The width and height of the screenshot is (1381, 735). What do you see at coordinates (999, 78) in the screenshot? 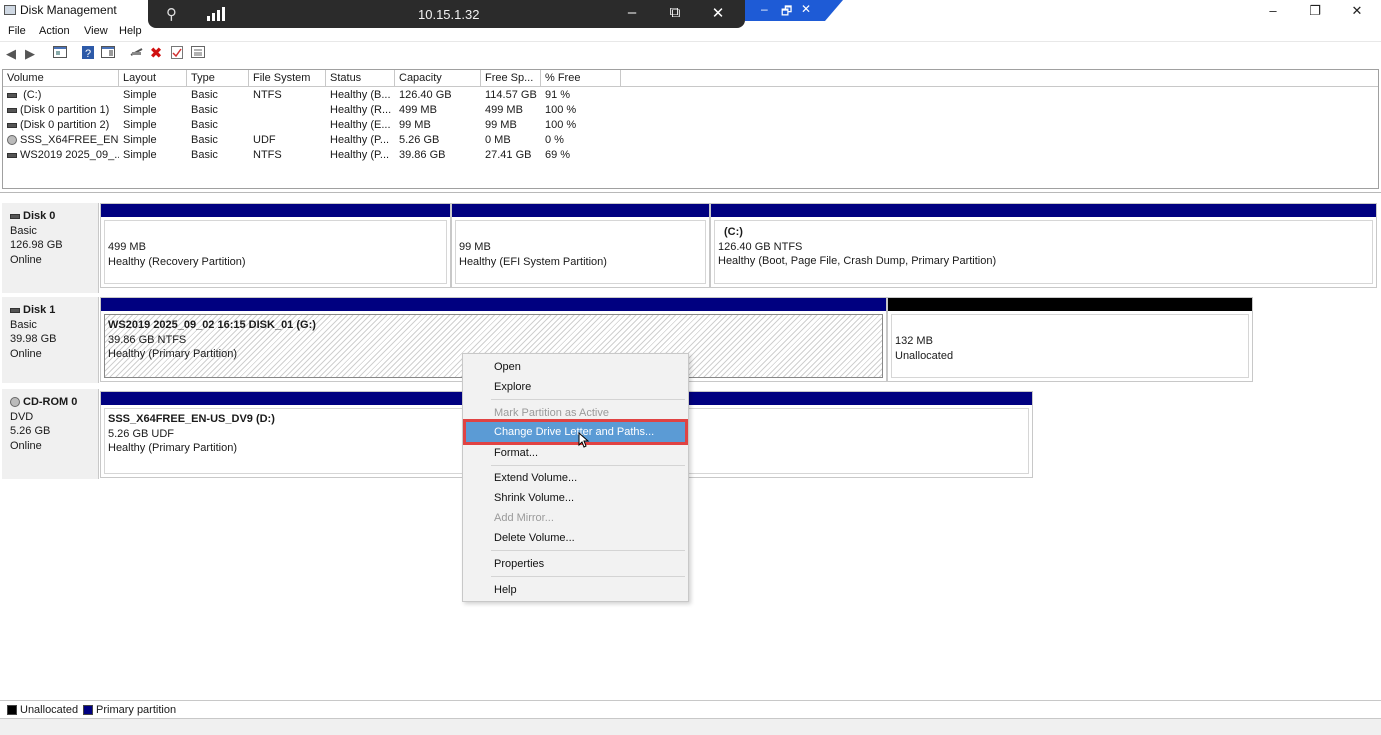
I see `column-header-filler` at bounding box center [999, 78].